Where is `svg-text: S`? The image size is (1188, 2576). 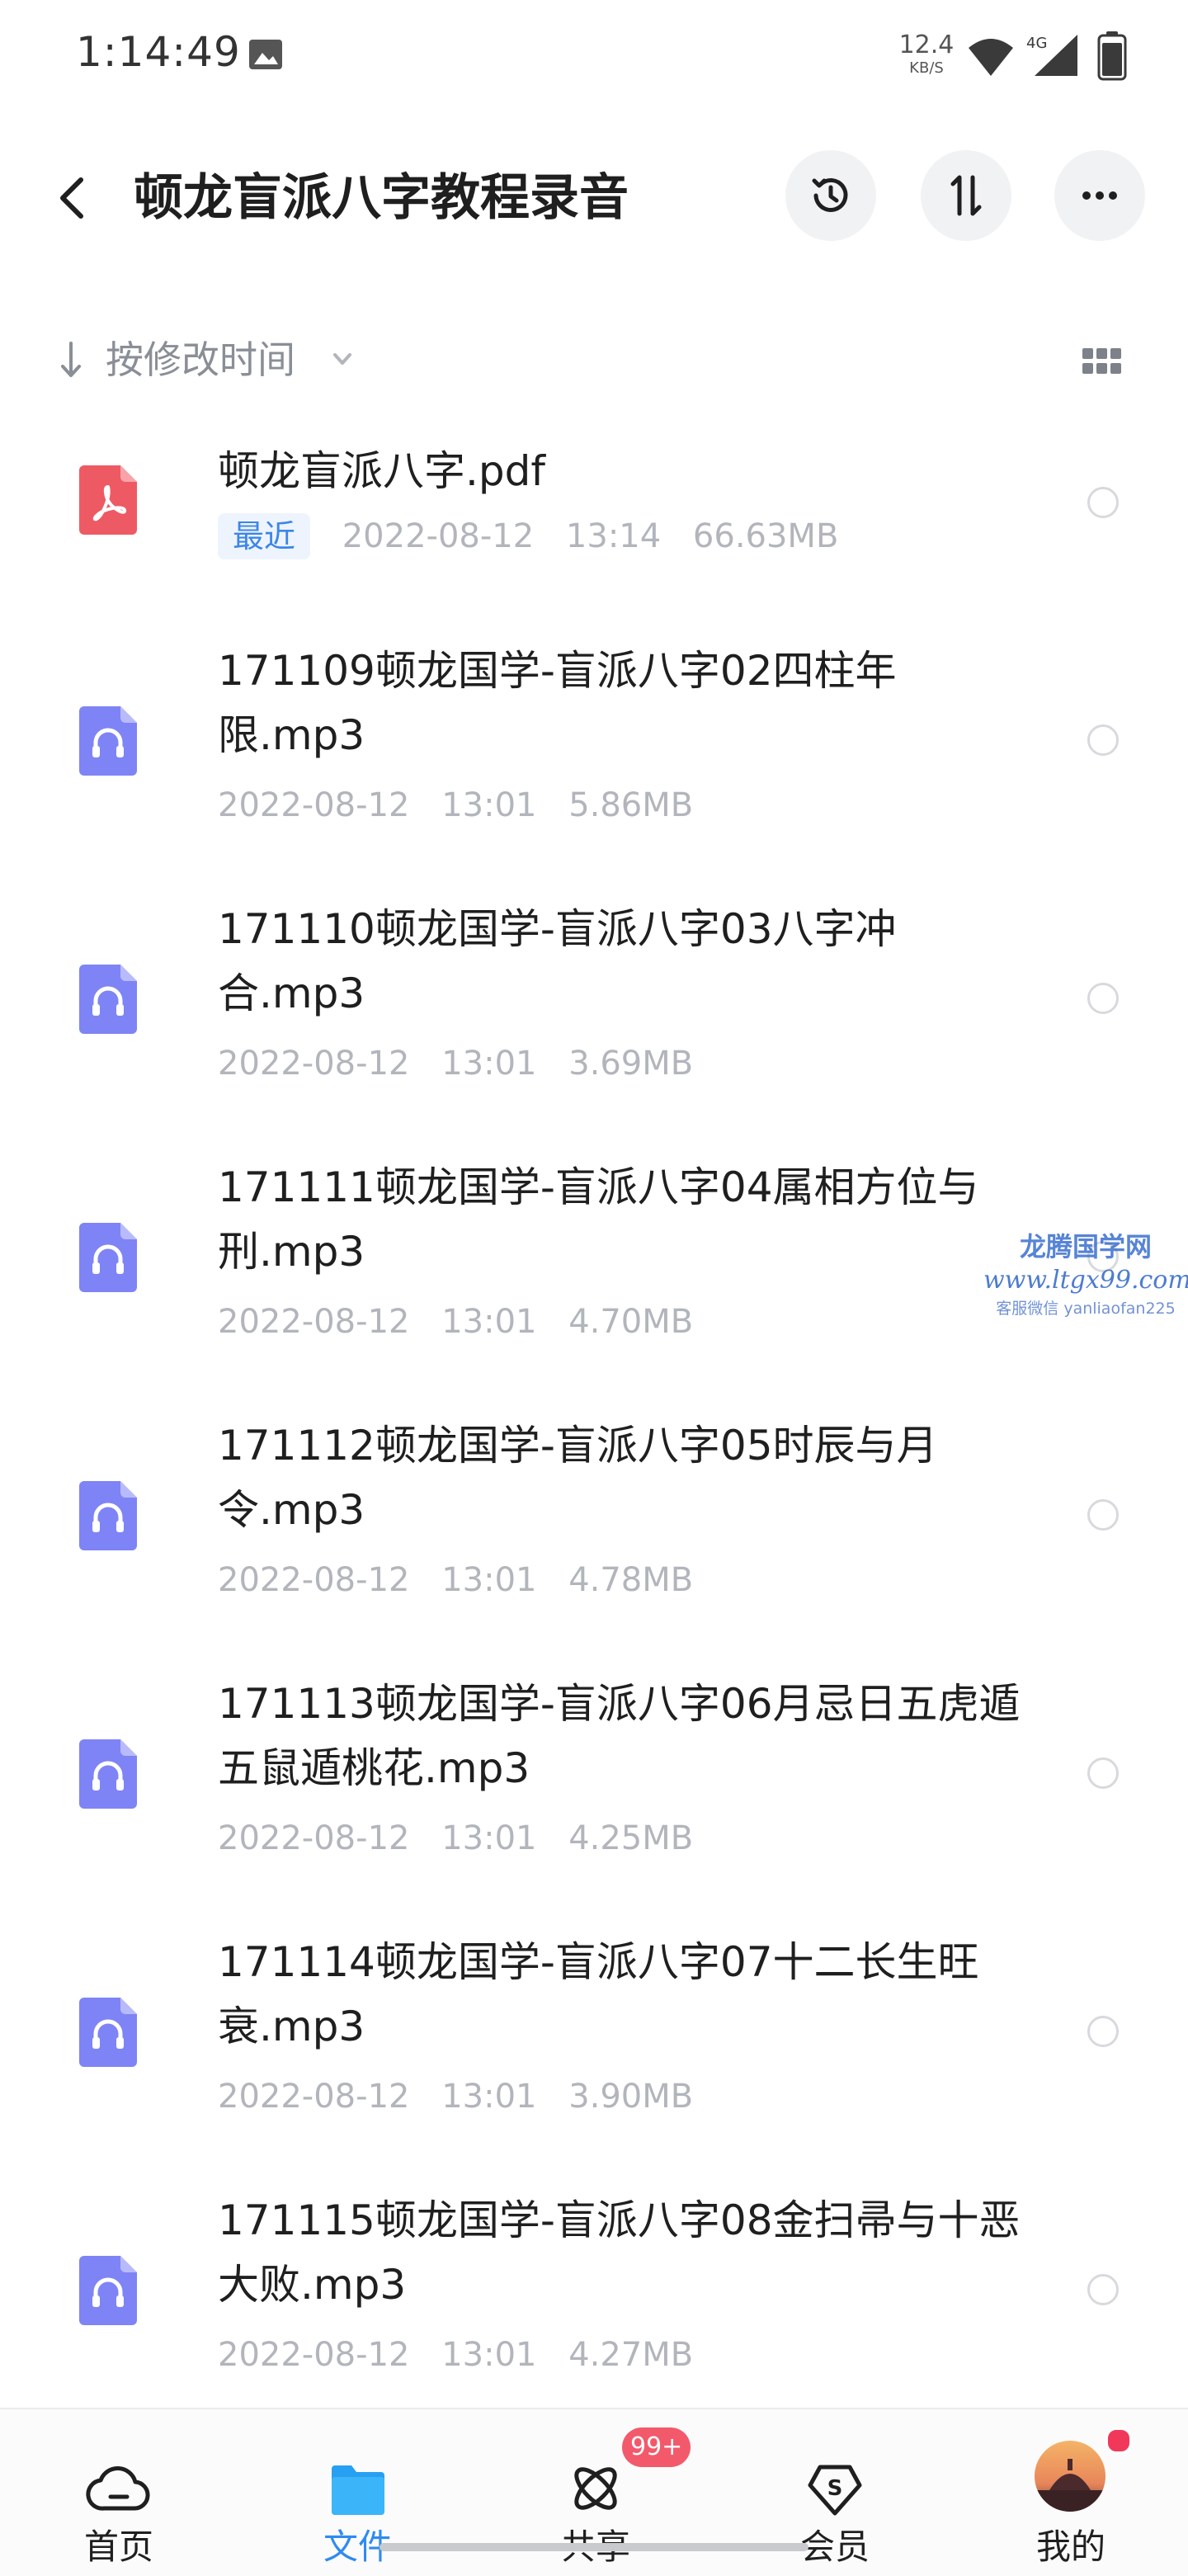 svg-text: S is located at coordinates (835, 2488).